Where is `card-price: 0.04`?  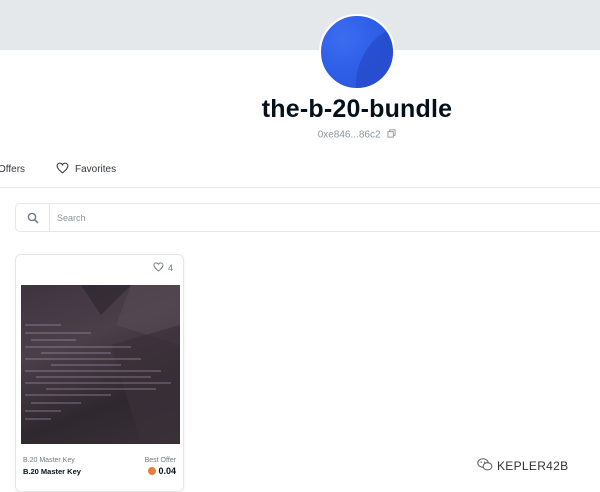
card-price: 0.04 is located at coordinates (162, 471).